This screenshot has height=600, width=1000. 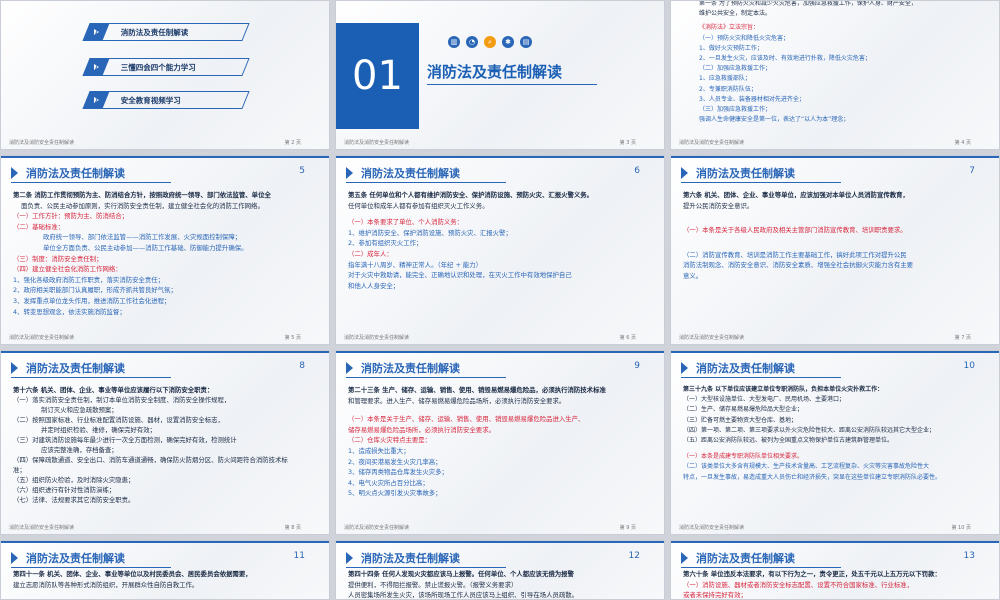 What do you see at coordinates (972, 171) in the screenshot?
I see `slide-number: 7` at bounding box center [972, 171].